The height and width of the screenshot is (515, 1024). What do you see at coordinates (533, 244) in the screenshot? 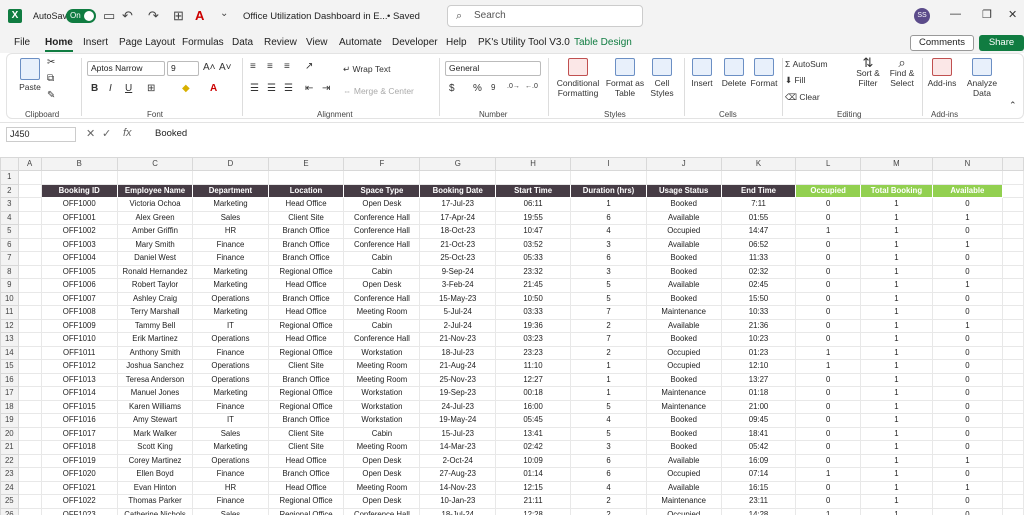
I see `table-cell: 03:52` at bounding box center [533, 244].